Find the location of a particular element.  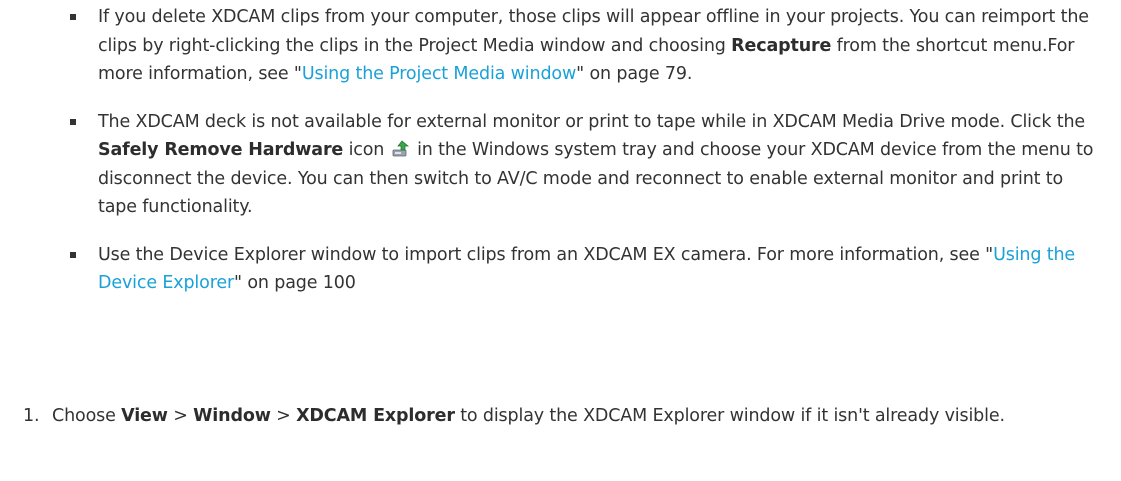

view-menu-label: View is located at coordinates (144, 416).